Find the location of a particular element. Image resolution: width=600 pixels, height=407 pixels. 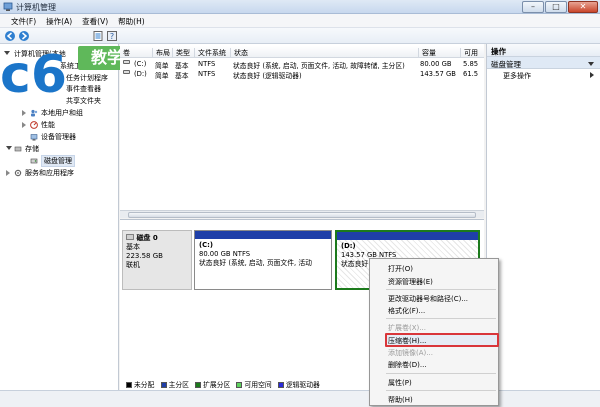

actions-section-disk-management: 磁盘管理 is located at coordinates (543, 63).